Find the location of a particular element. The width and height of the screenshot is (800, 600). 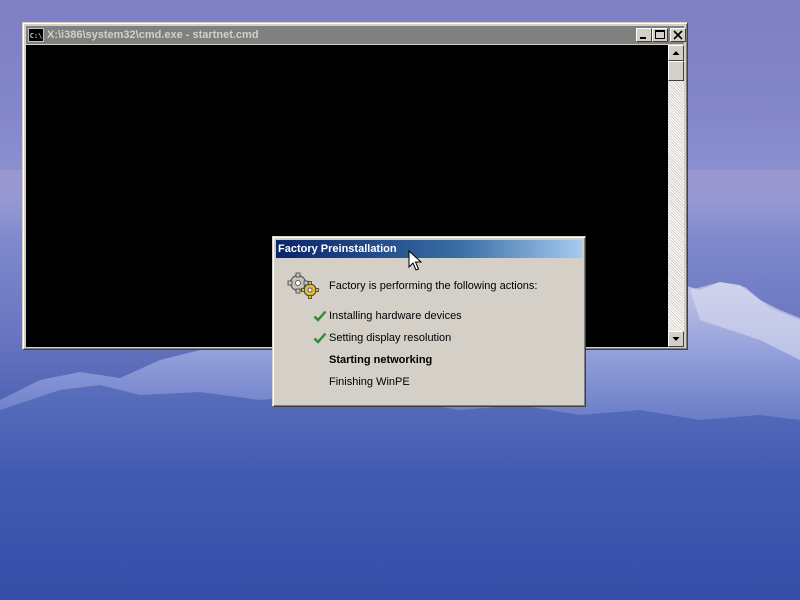

scroll-down-button is located at coordinates (676, 339).